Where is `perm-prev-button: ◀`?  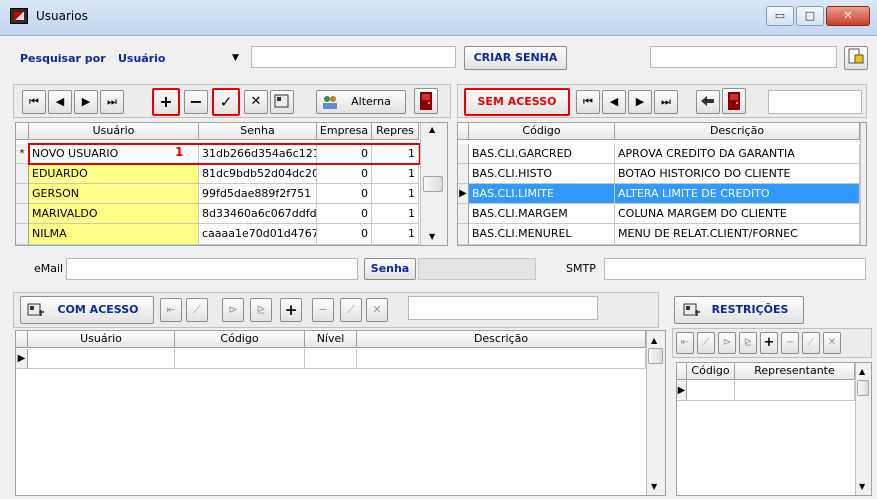 perm-prev-button: ◀ is located at coordinates (614, 102).